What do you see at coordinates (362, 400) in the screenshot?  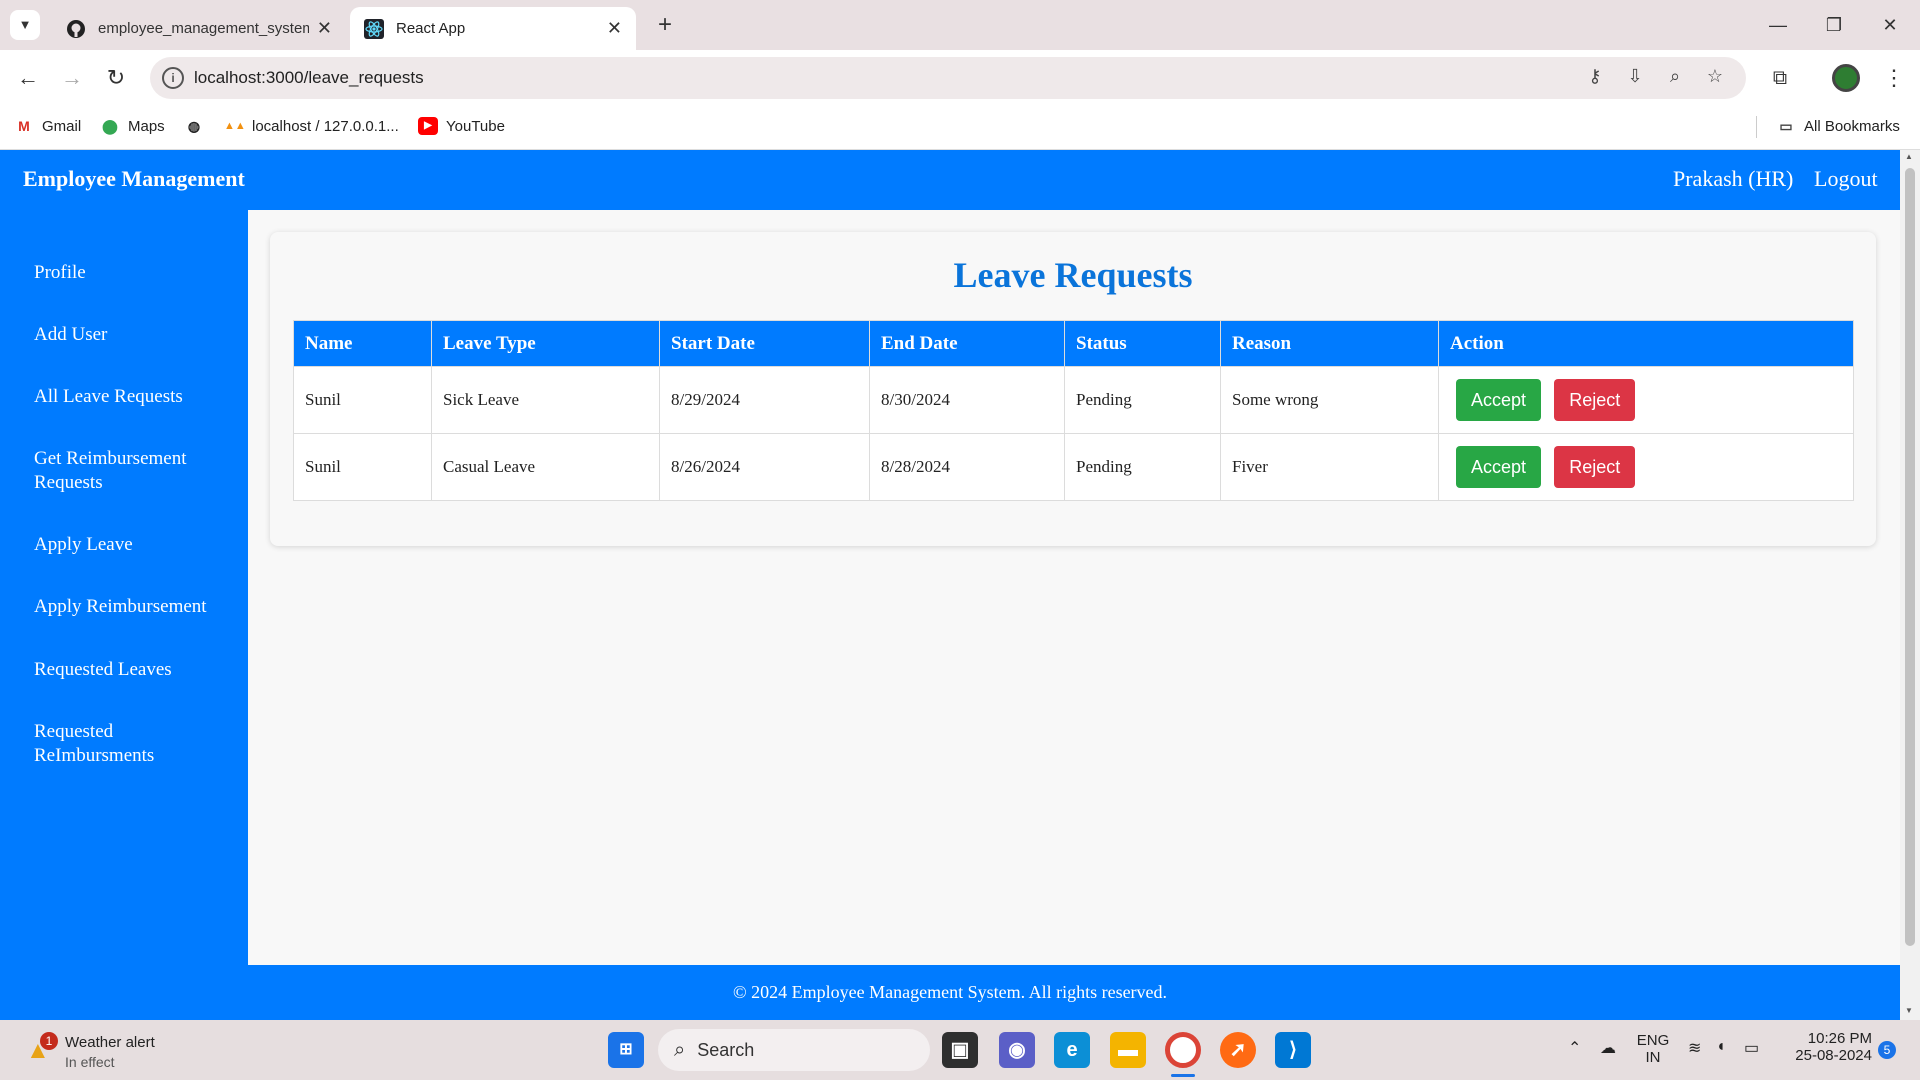 I see `cell-name: Sunil` at bounding box center [362, 400].